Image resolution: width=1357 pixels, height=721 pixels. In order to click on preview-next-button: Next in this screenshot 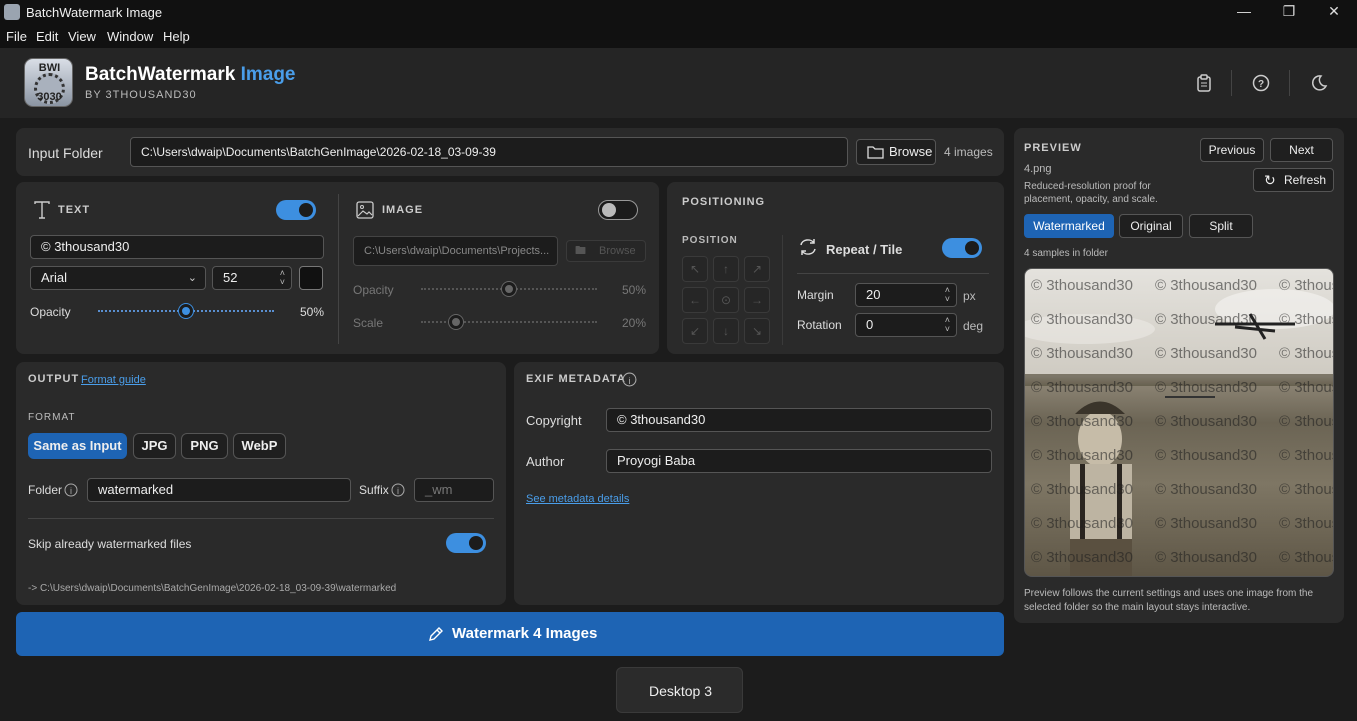, I will do `click(1301, 150)`.